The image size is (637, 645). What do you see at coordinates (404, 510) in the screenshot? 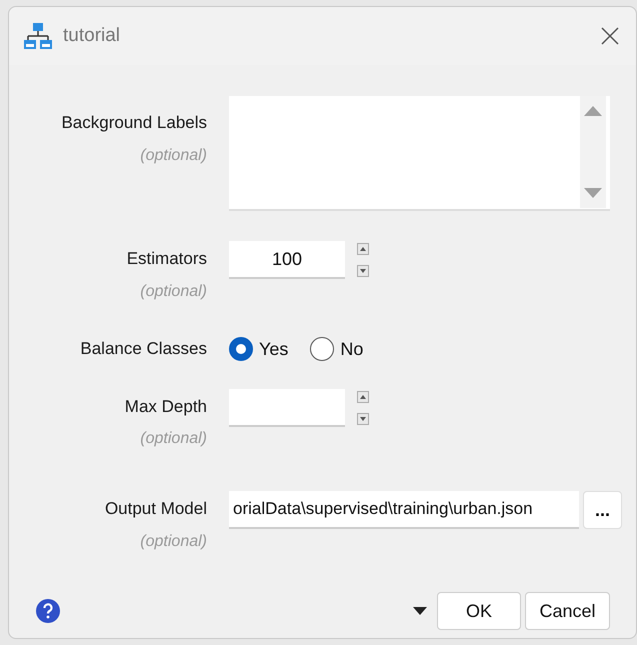
I see `path-input-field: orialData\supervised\training\urban.json` at bounding box center [404, 510].